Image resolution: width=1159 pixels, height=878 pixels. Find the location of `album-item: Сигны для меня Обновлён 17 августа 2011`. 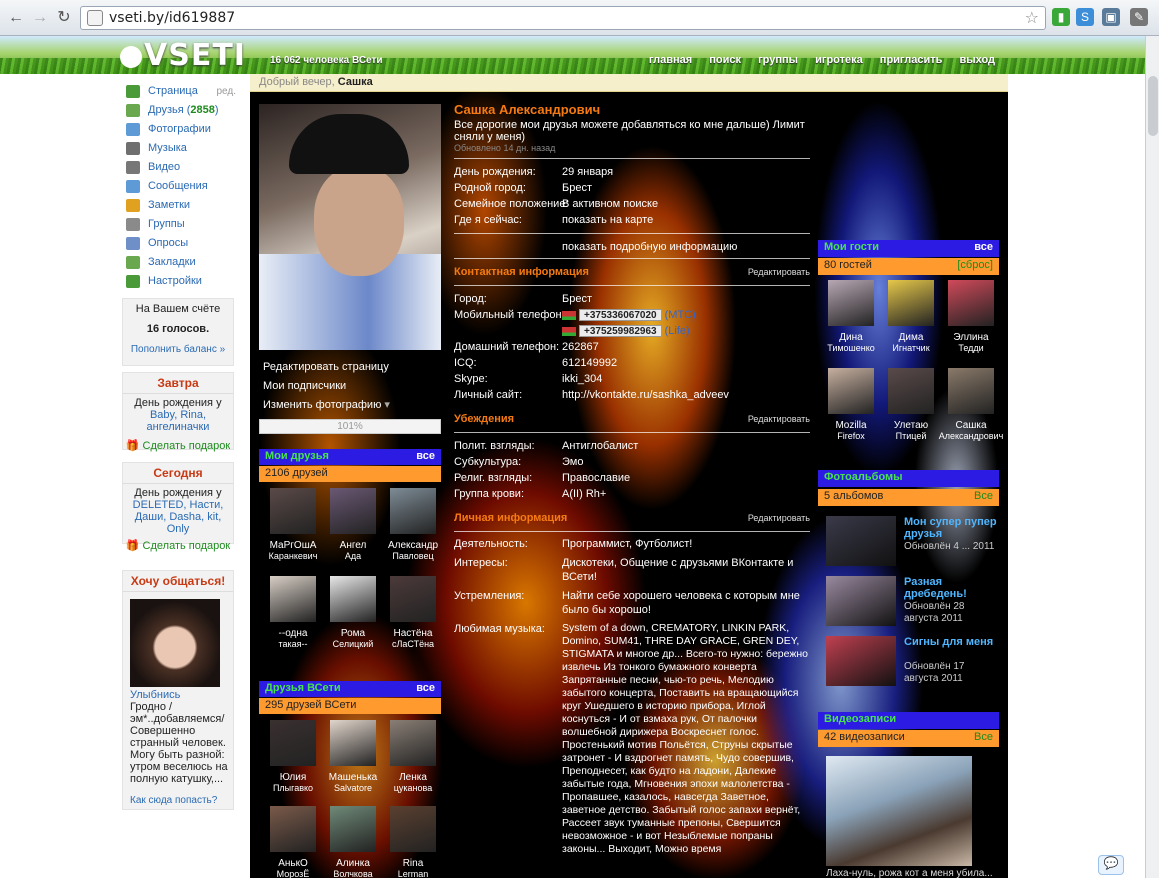

album-item: Сигны для меня Обновлён 17 августа 2011 is located at coordinates (912, 662).